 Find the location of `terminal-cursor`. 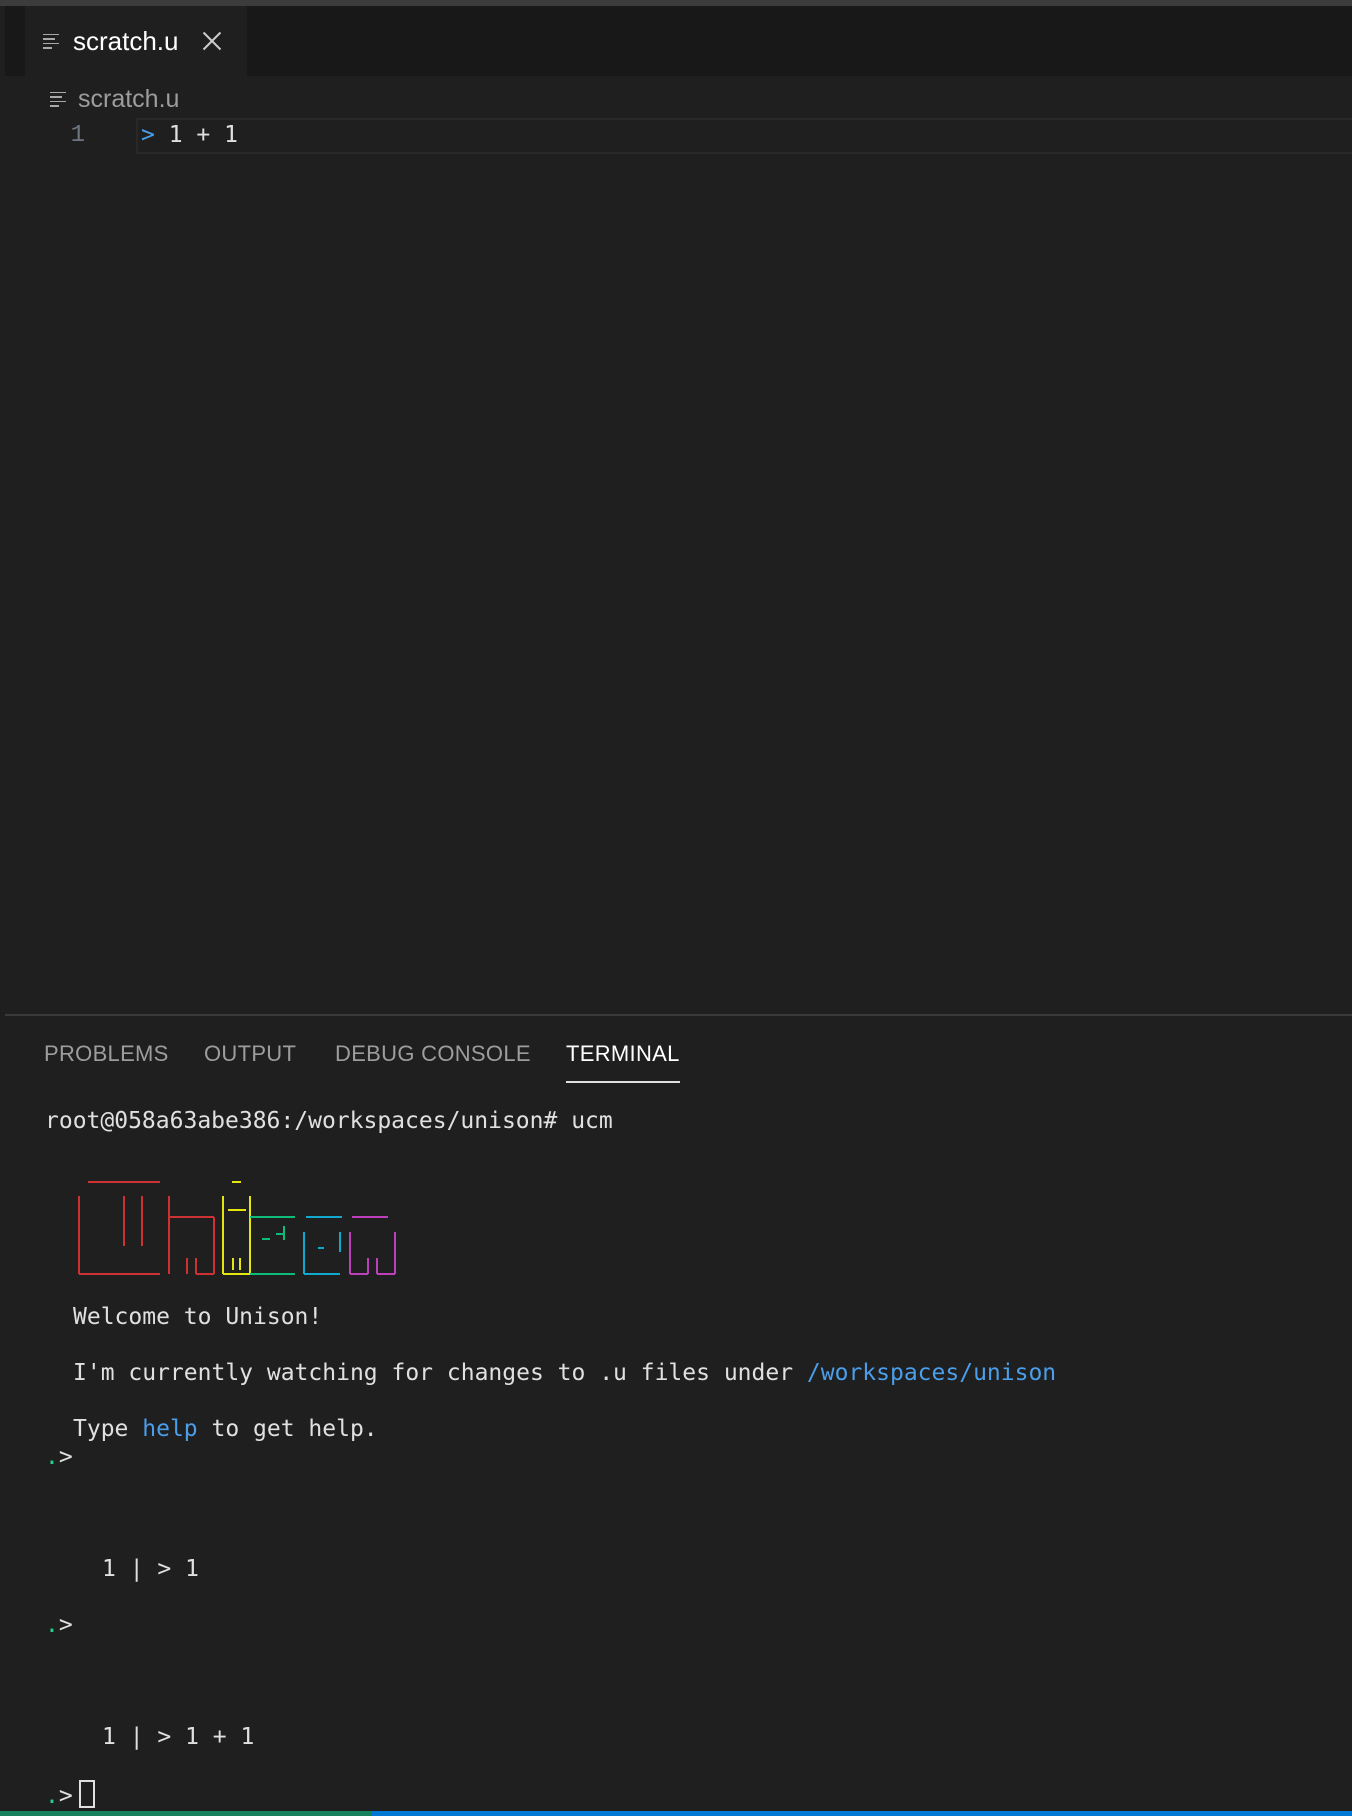

terminal-cursor is located at coordinates (86, 1794).